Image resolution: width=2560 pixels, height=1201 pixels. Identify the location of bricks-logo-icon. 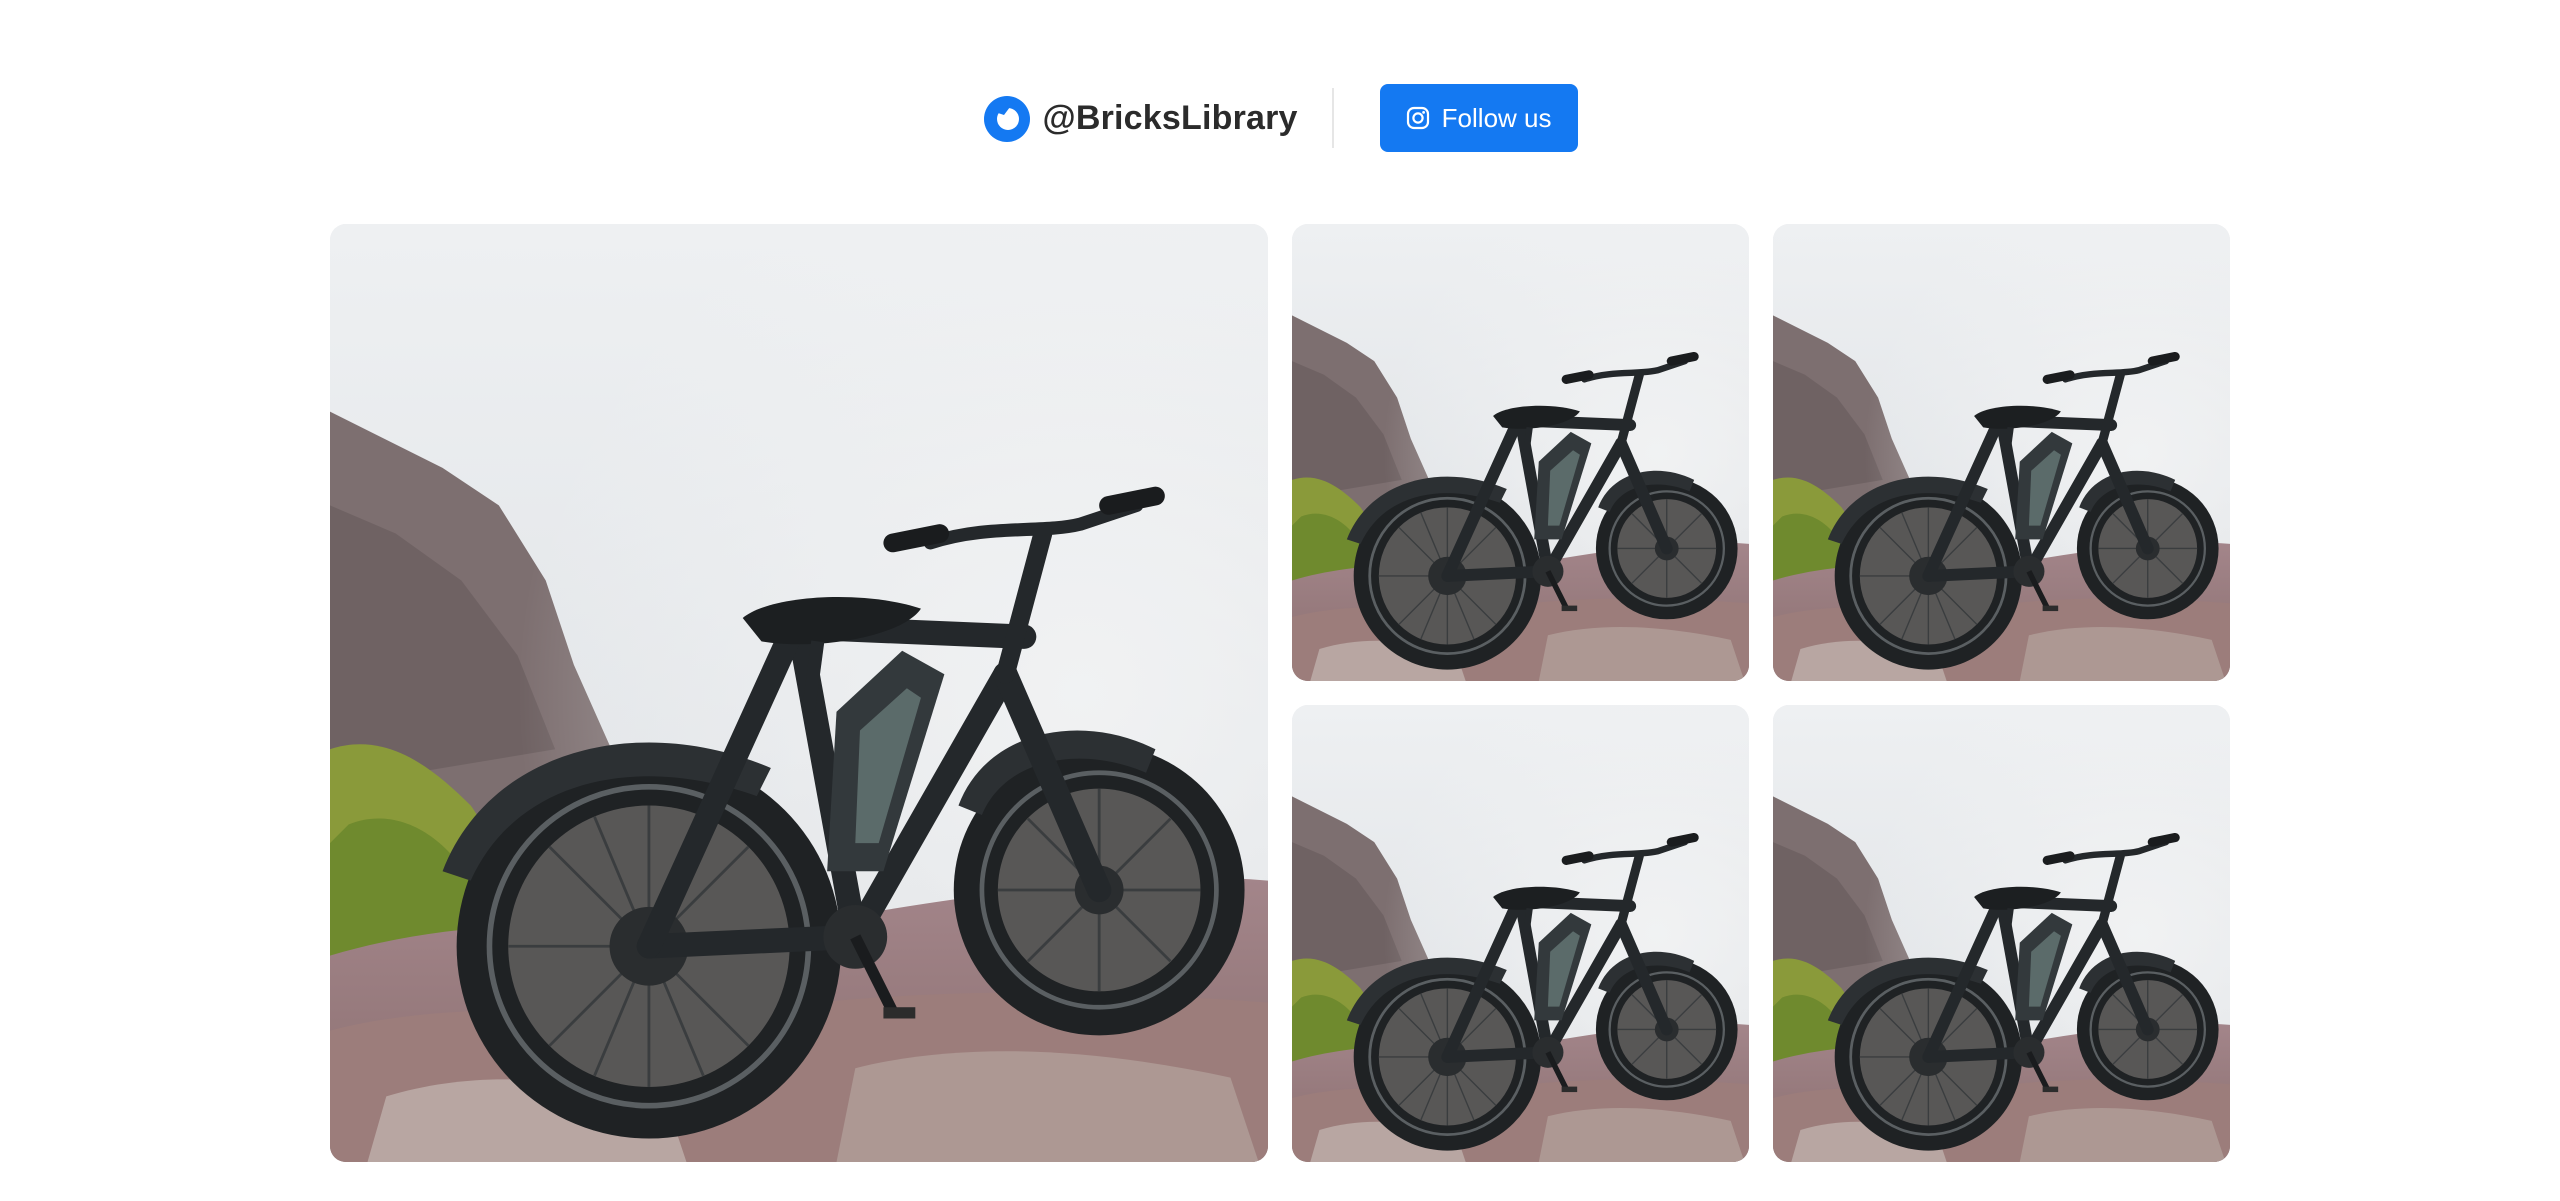
(1007, 119).